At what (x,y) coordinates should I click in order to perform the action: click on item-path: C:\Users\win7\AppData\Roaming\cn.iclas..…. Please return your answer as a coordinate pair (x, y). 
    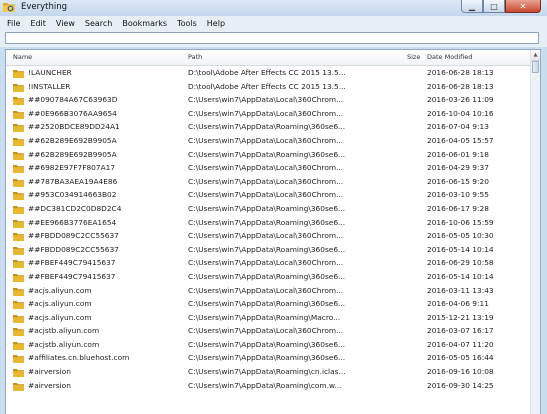
    Looking at the image, I should click on (267, 372).